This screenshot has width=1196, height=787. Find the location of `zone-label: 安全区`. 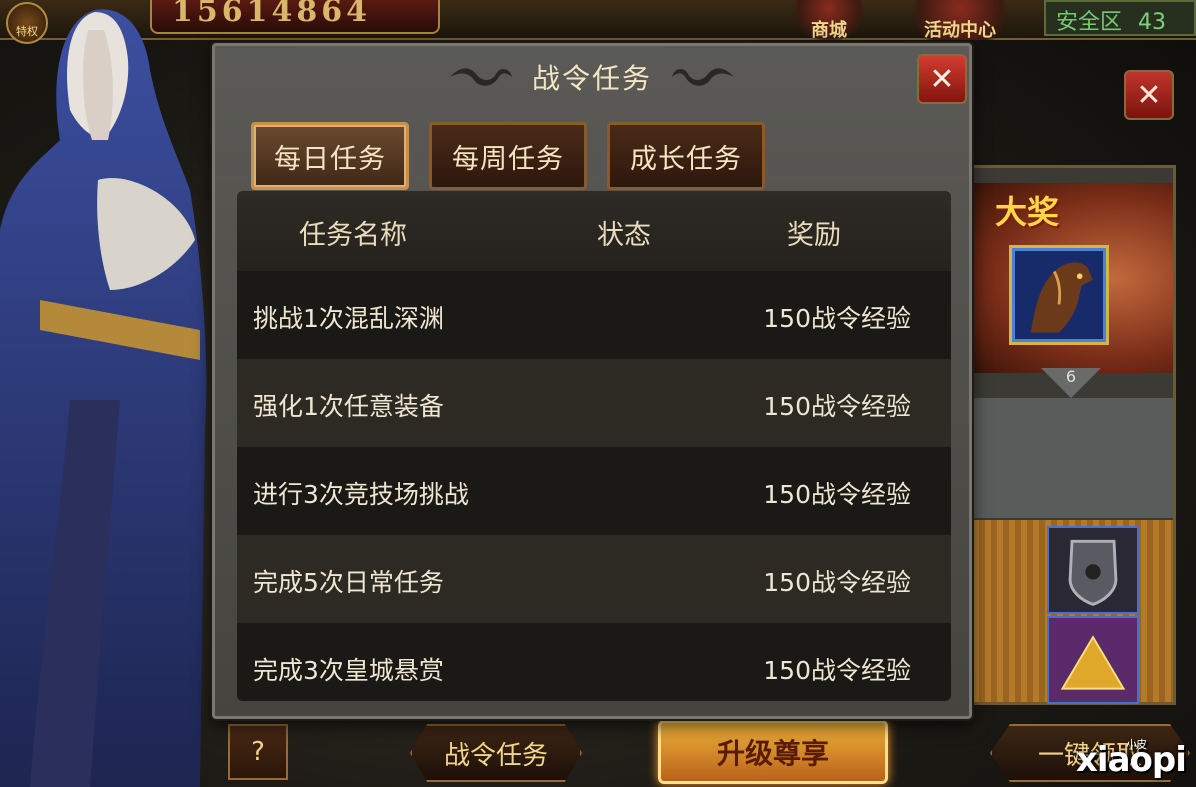

zone-label: 安全区 is located at coordinates (1089, 22).